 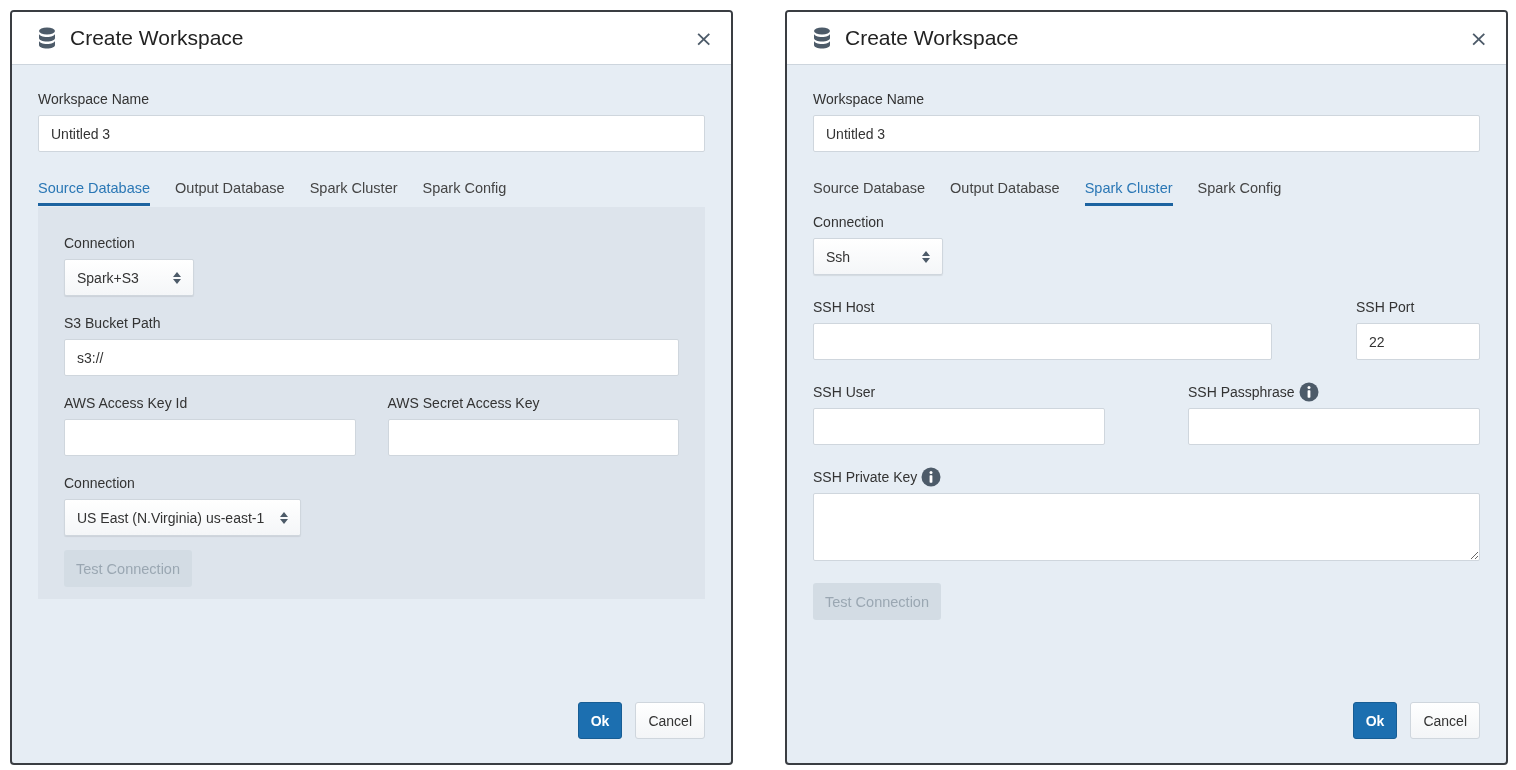 I want to click on field-label: SSH Host, so click(x=844, y=307).